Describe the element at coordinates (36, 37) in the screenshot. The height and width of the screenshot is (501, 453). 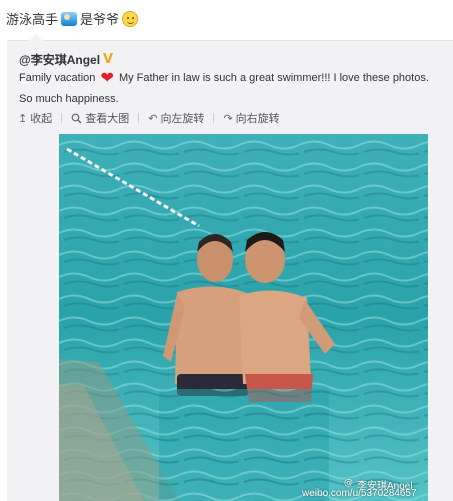
I see `repost-caret` at that location.